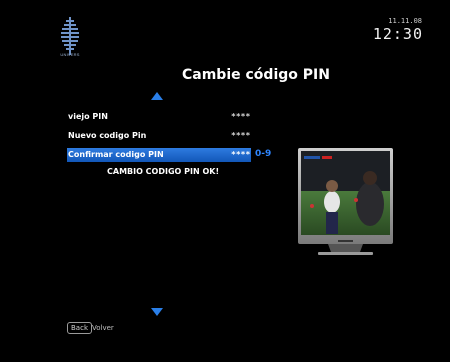  Describe the element at coordinates (88, 116) in the screenshot. I see `menu-item-label: viejo PIN` at that location.